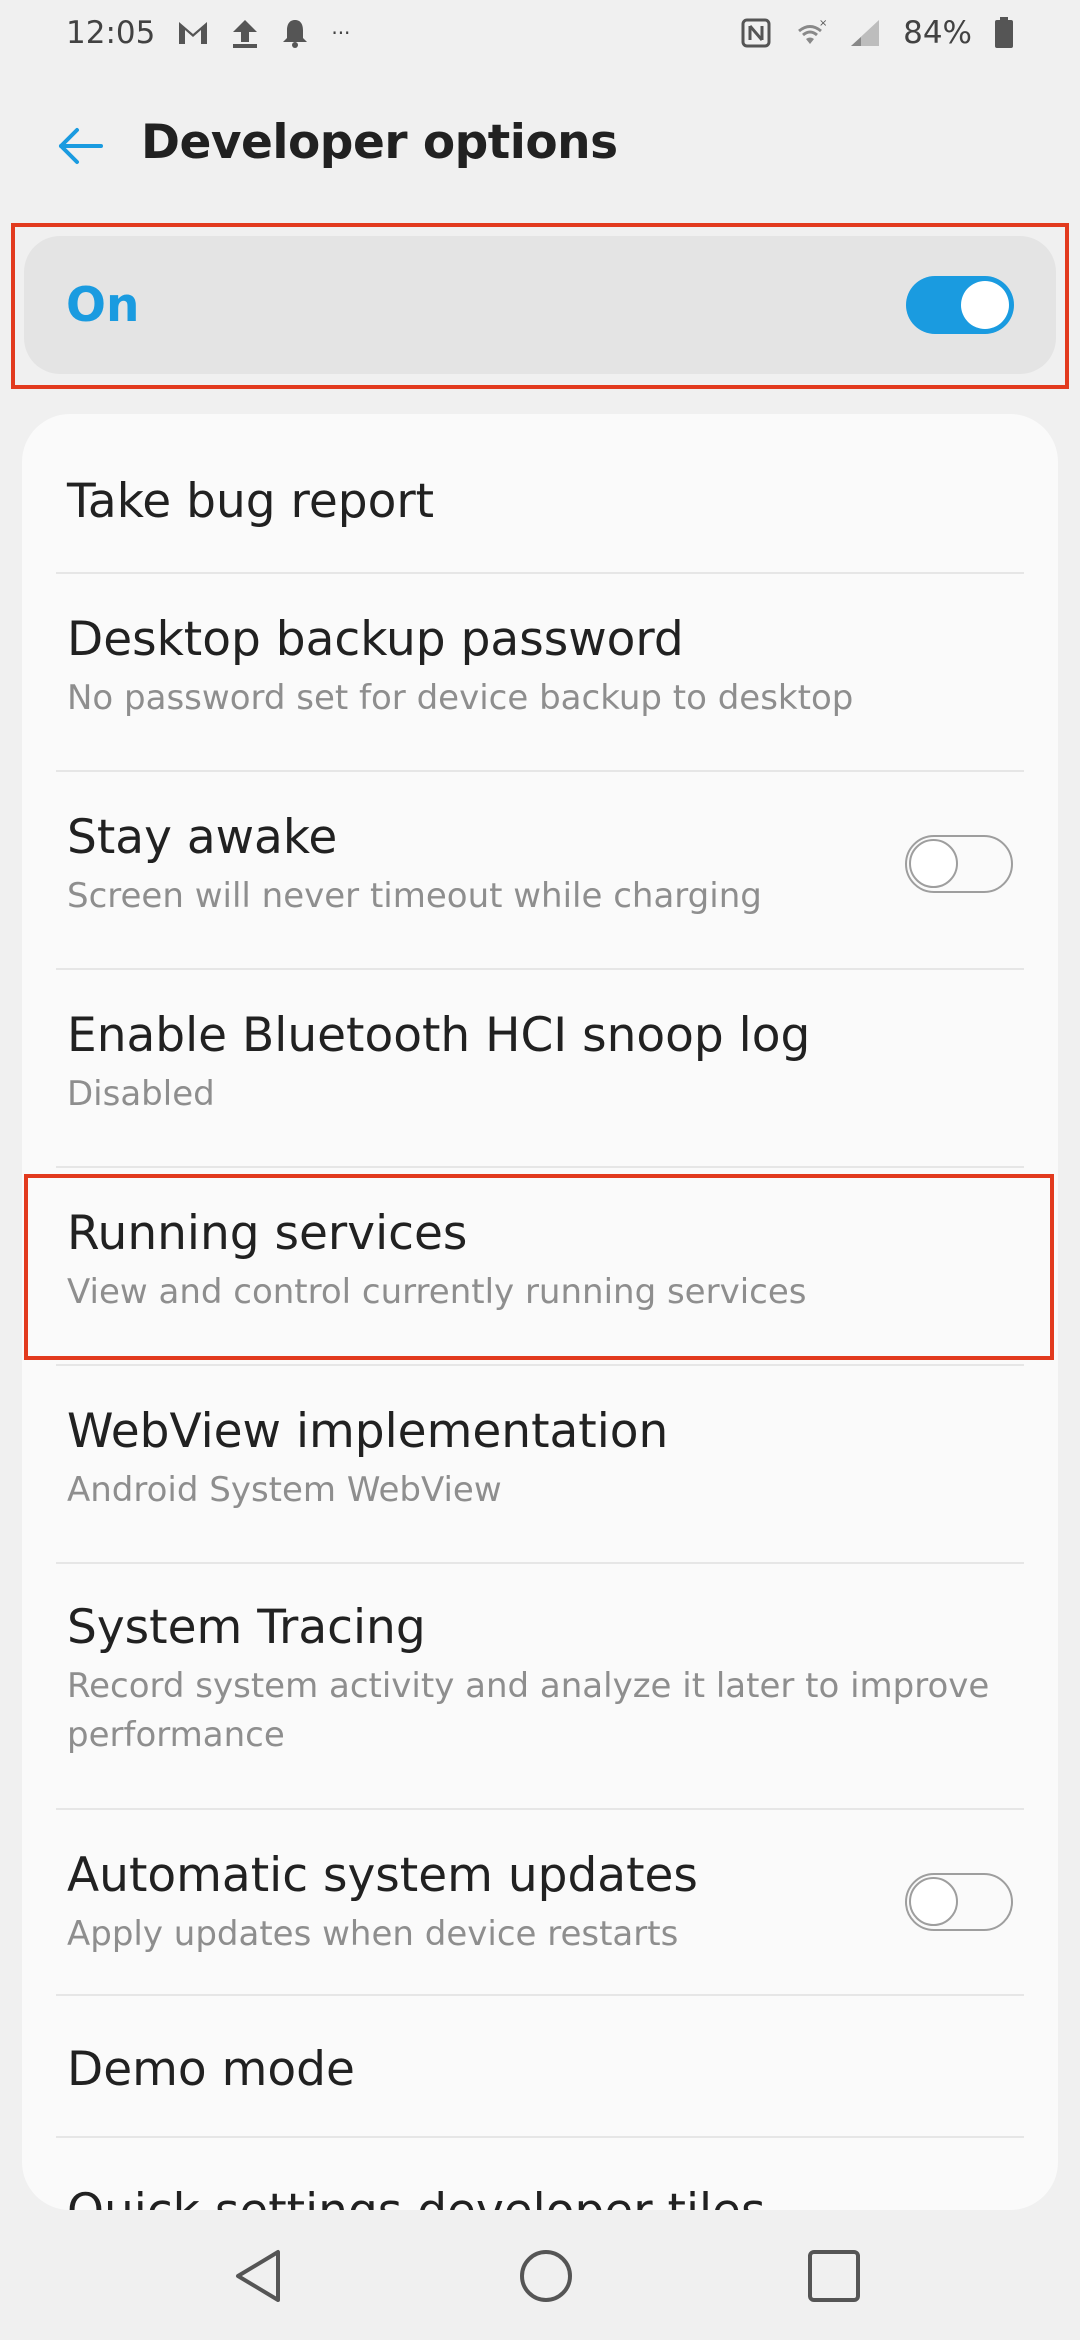 The width and height of the screenshot is (1080, 2340). Describe the element at coordinates (295, 33) in the screenshot. I see `notification-bell-icon` at that location.